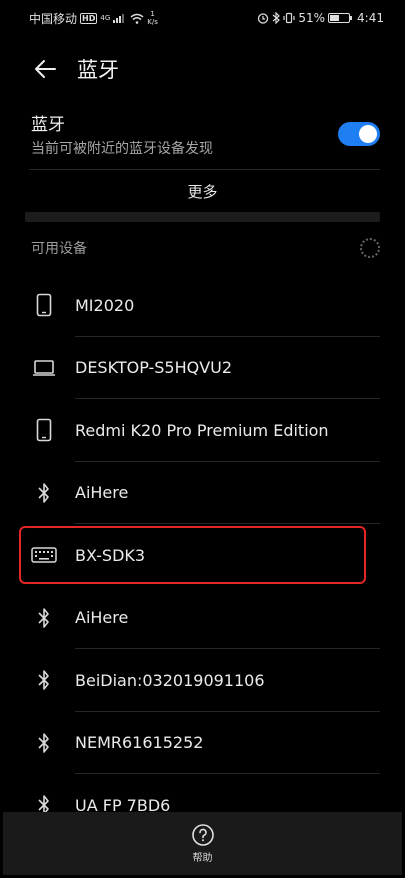 The height and width of the screenshot is (878, 405). Describe the element at coordinates (44, 555) in the screenshot. I see `keyboard-icon` at that location.